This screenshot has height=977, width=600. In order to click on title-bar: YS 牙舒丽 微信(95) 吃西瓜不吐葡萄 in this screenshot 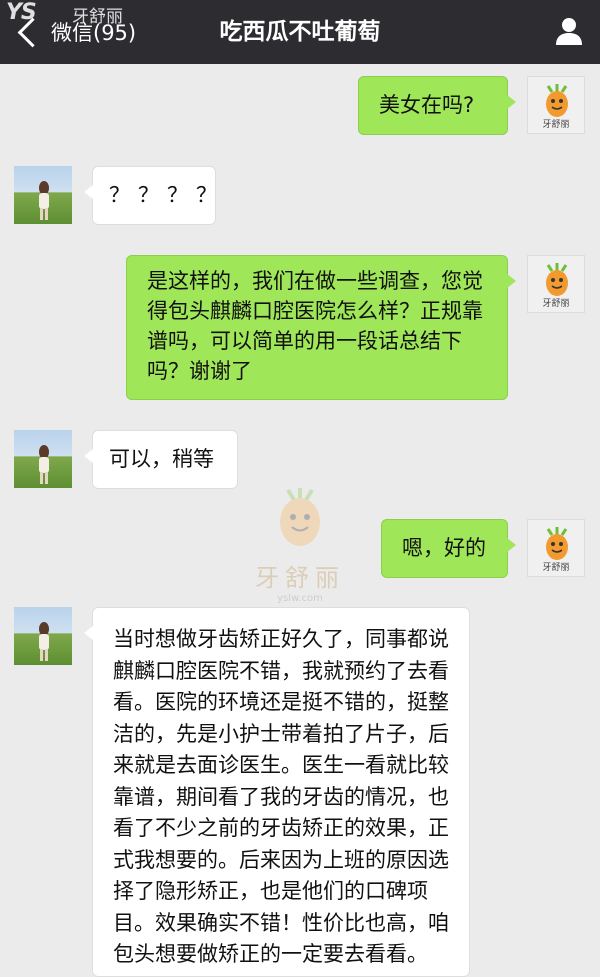, I will do `click(300, 32)`.